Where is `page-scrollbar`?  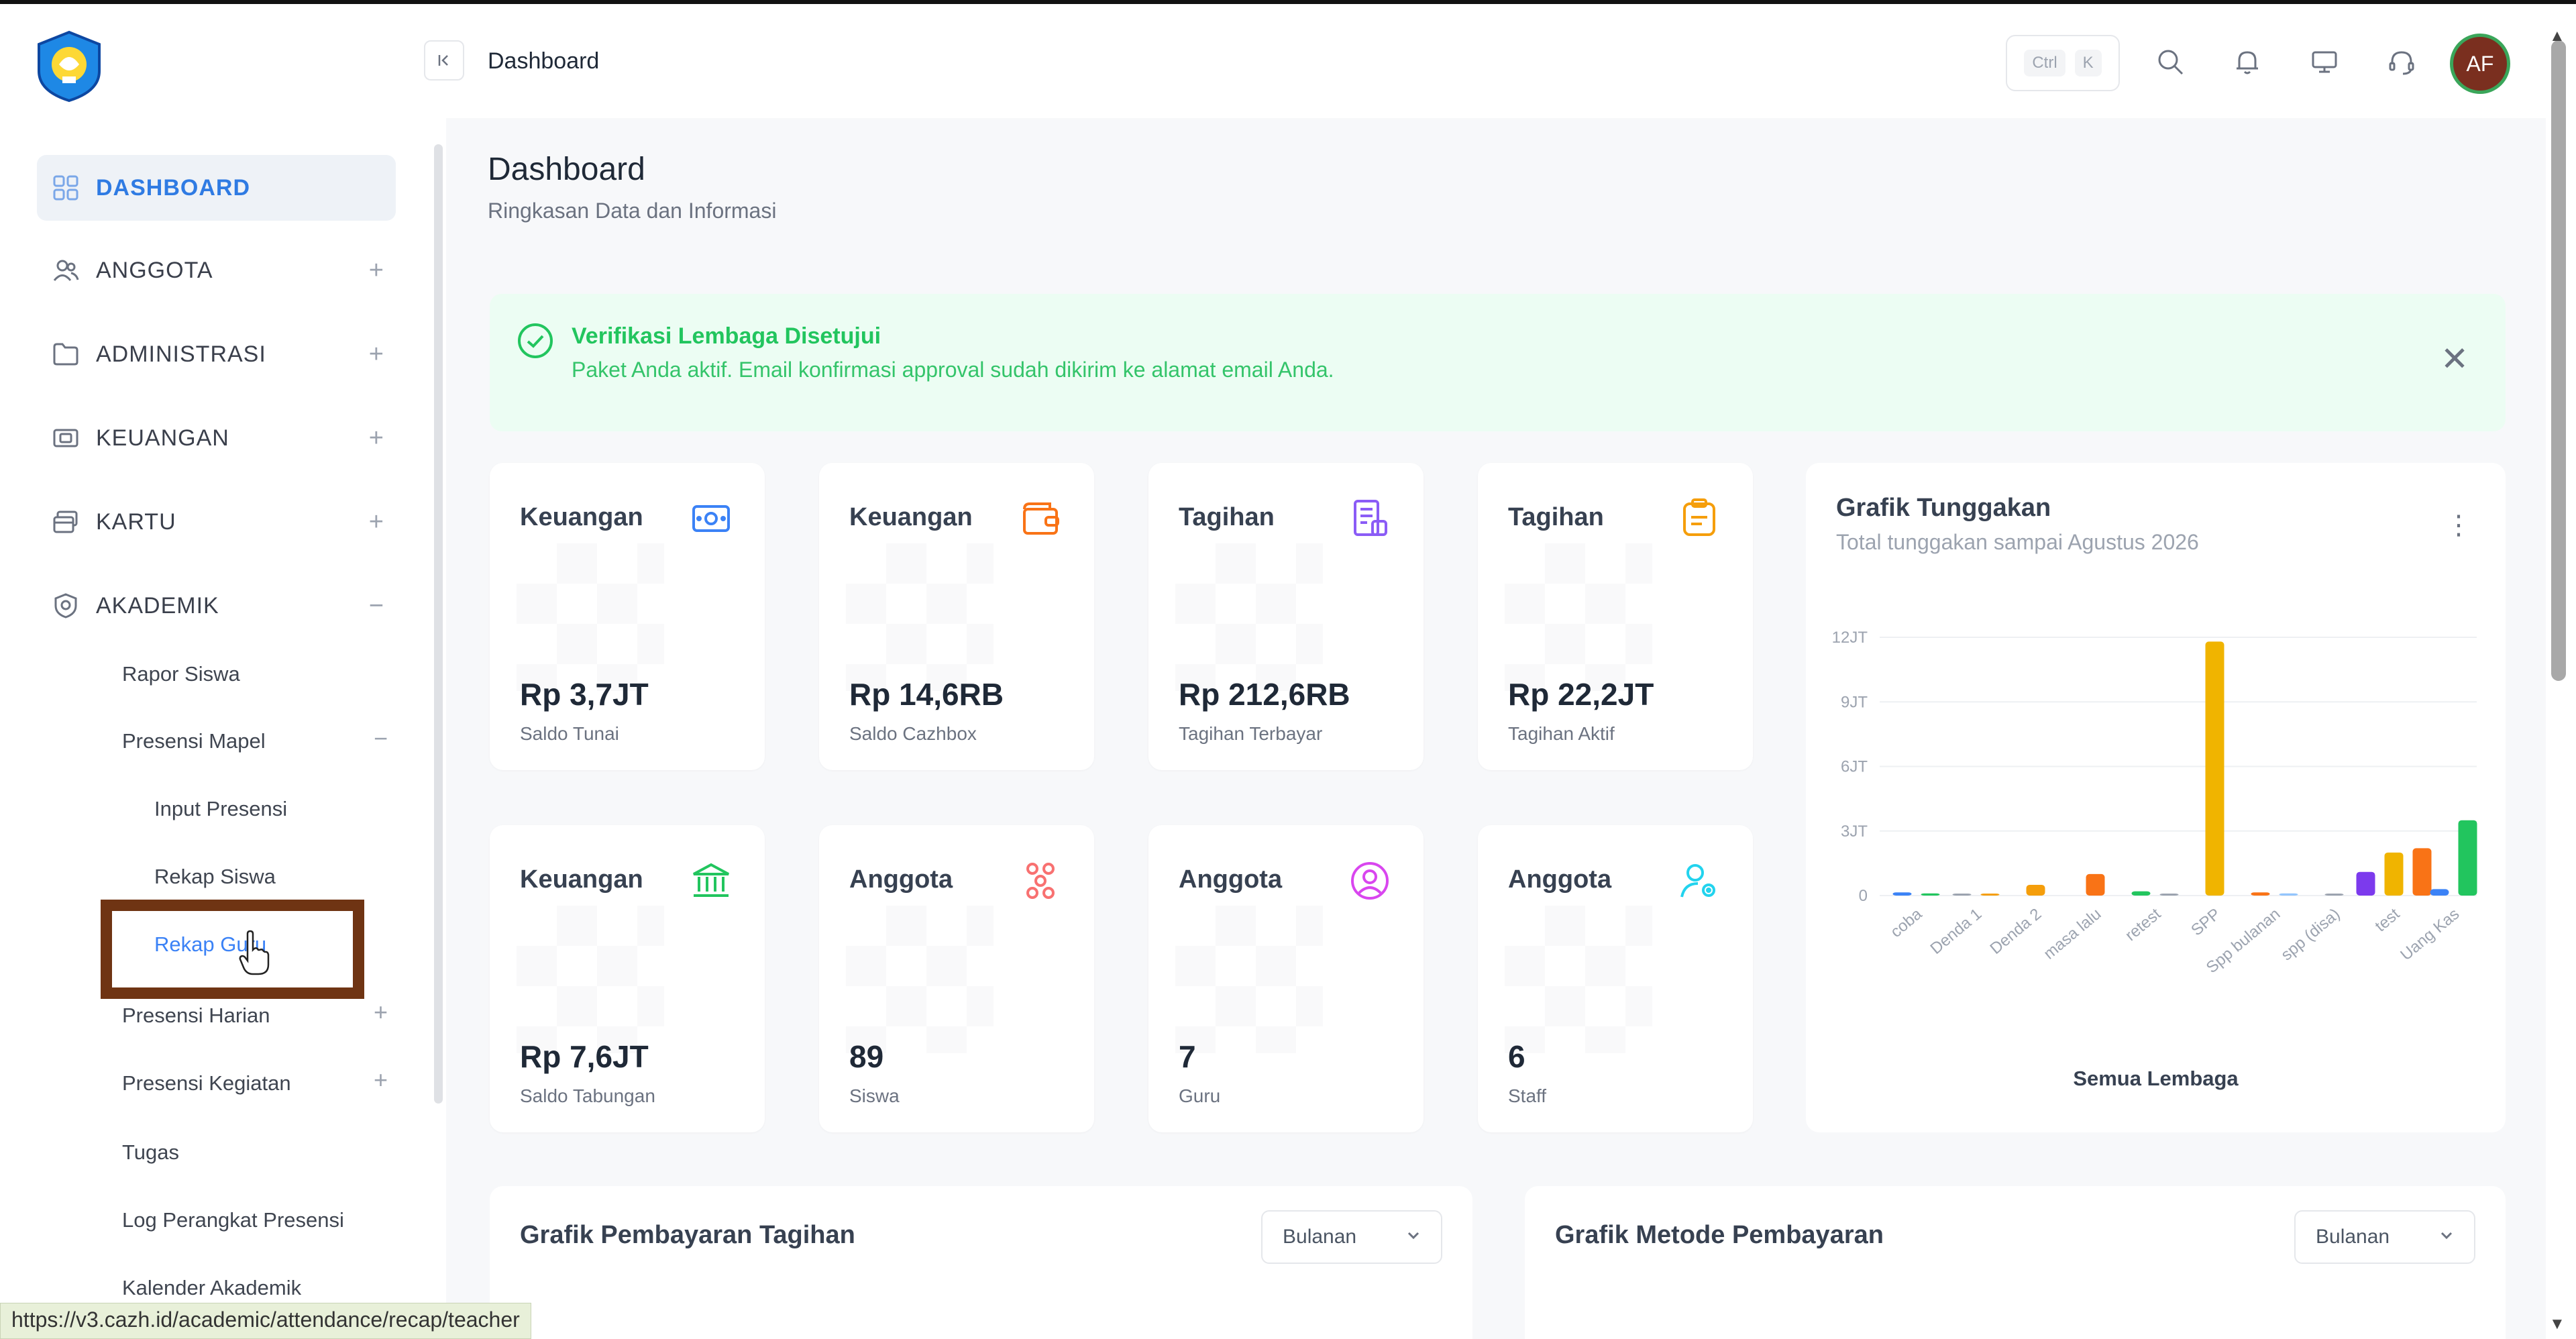 page-scrollbar is located at coordinates (2558, 360).